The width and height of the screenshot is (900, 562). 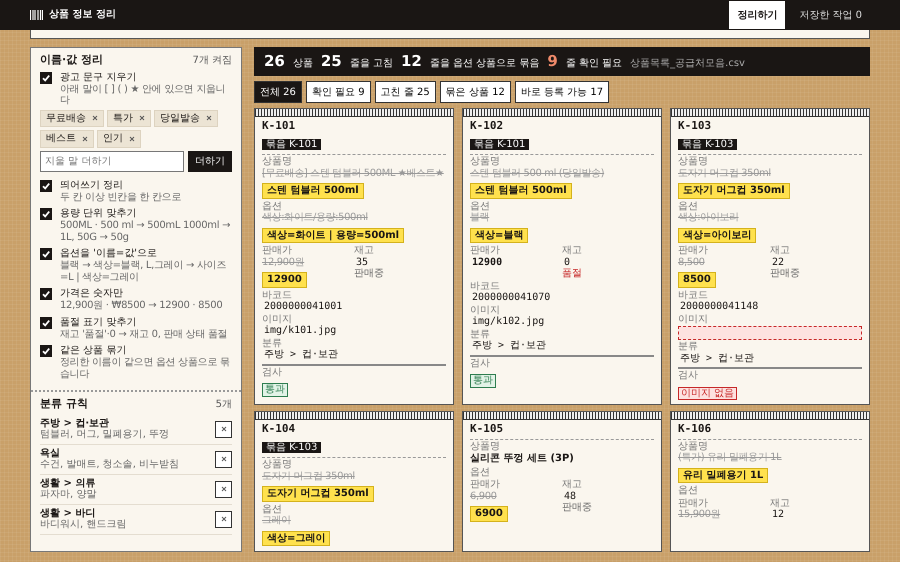 I want to click on section-title: 이름·값 정리, so click(x=72, y=60).